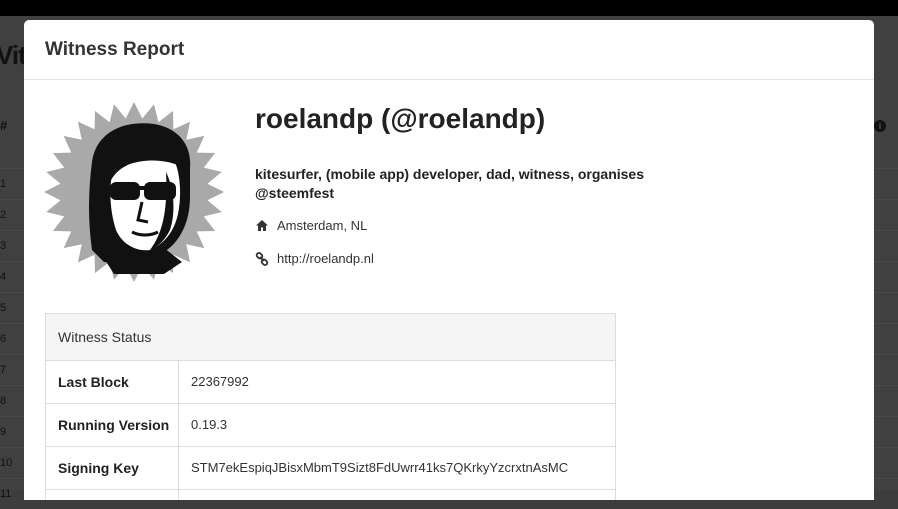  I want to click on profile-name: roelandp (@roelandp), so click(400, 118).